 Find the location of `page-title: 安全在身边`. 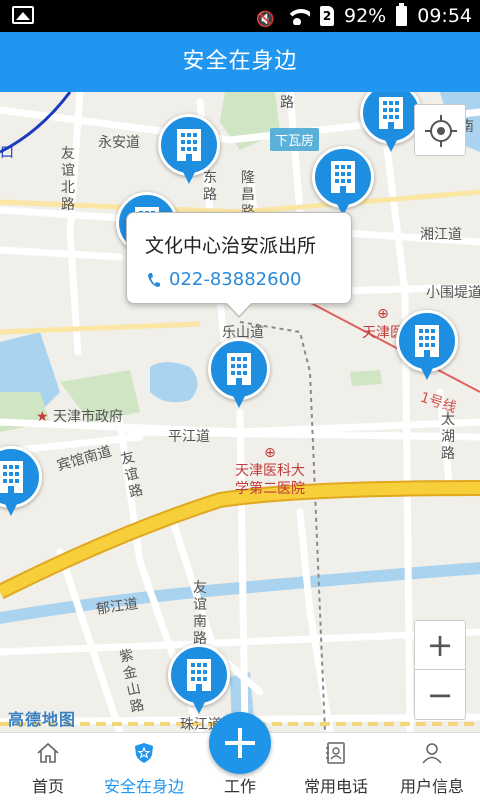

page-title: 安全在身边 is located at coordinates (240, 62).